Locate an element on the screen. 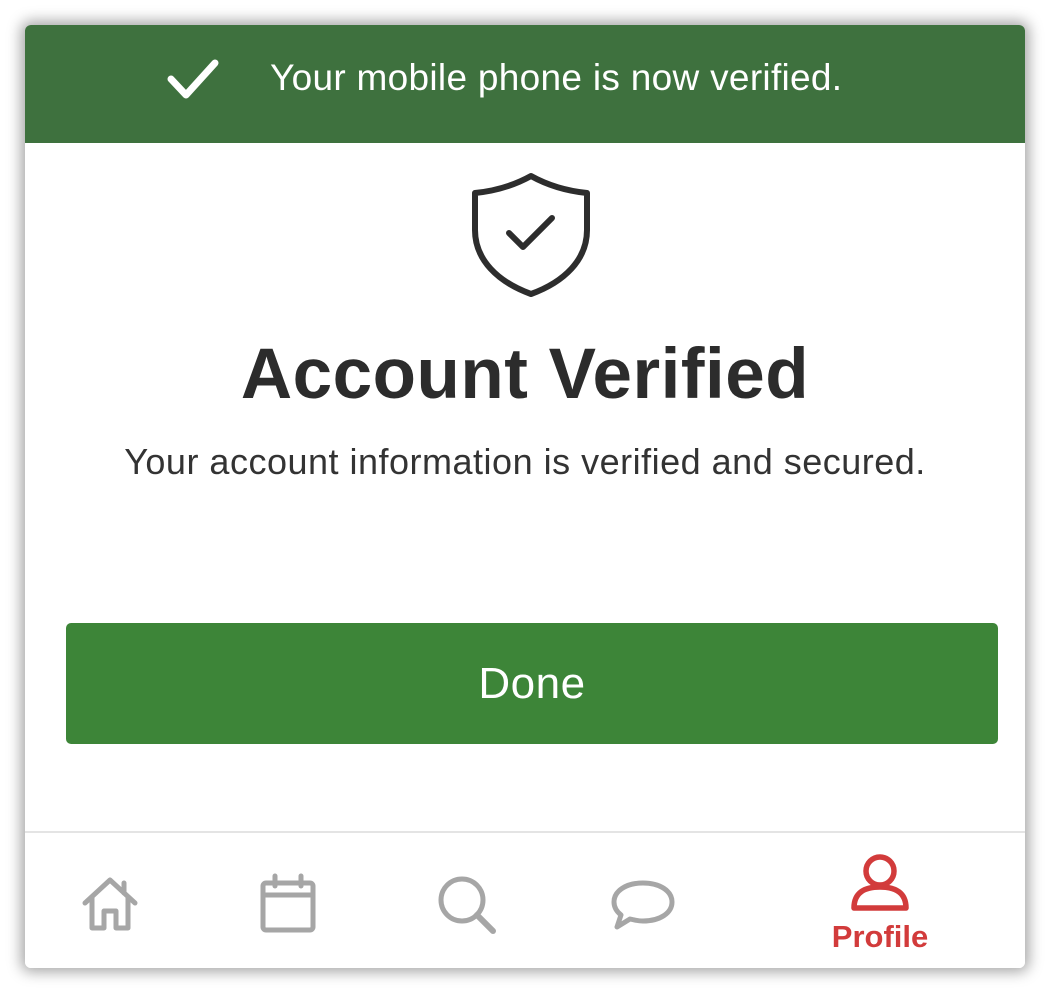  chat-bubble-icon is located at coordinates (643, 905).